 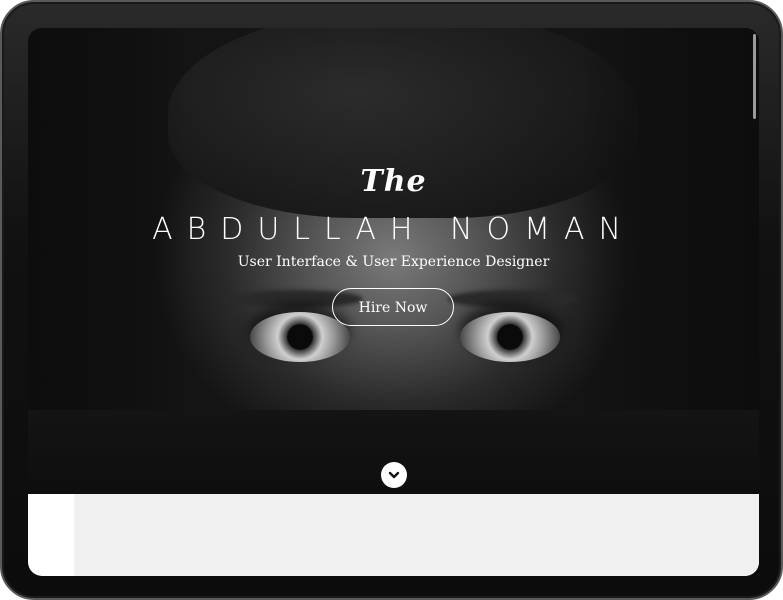 I want to click on chevron-down-icon, so click(x=394, y=475).